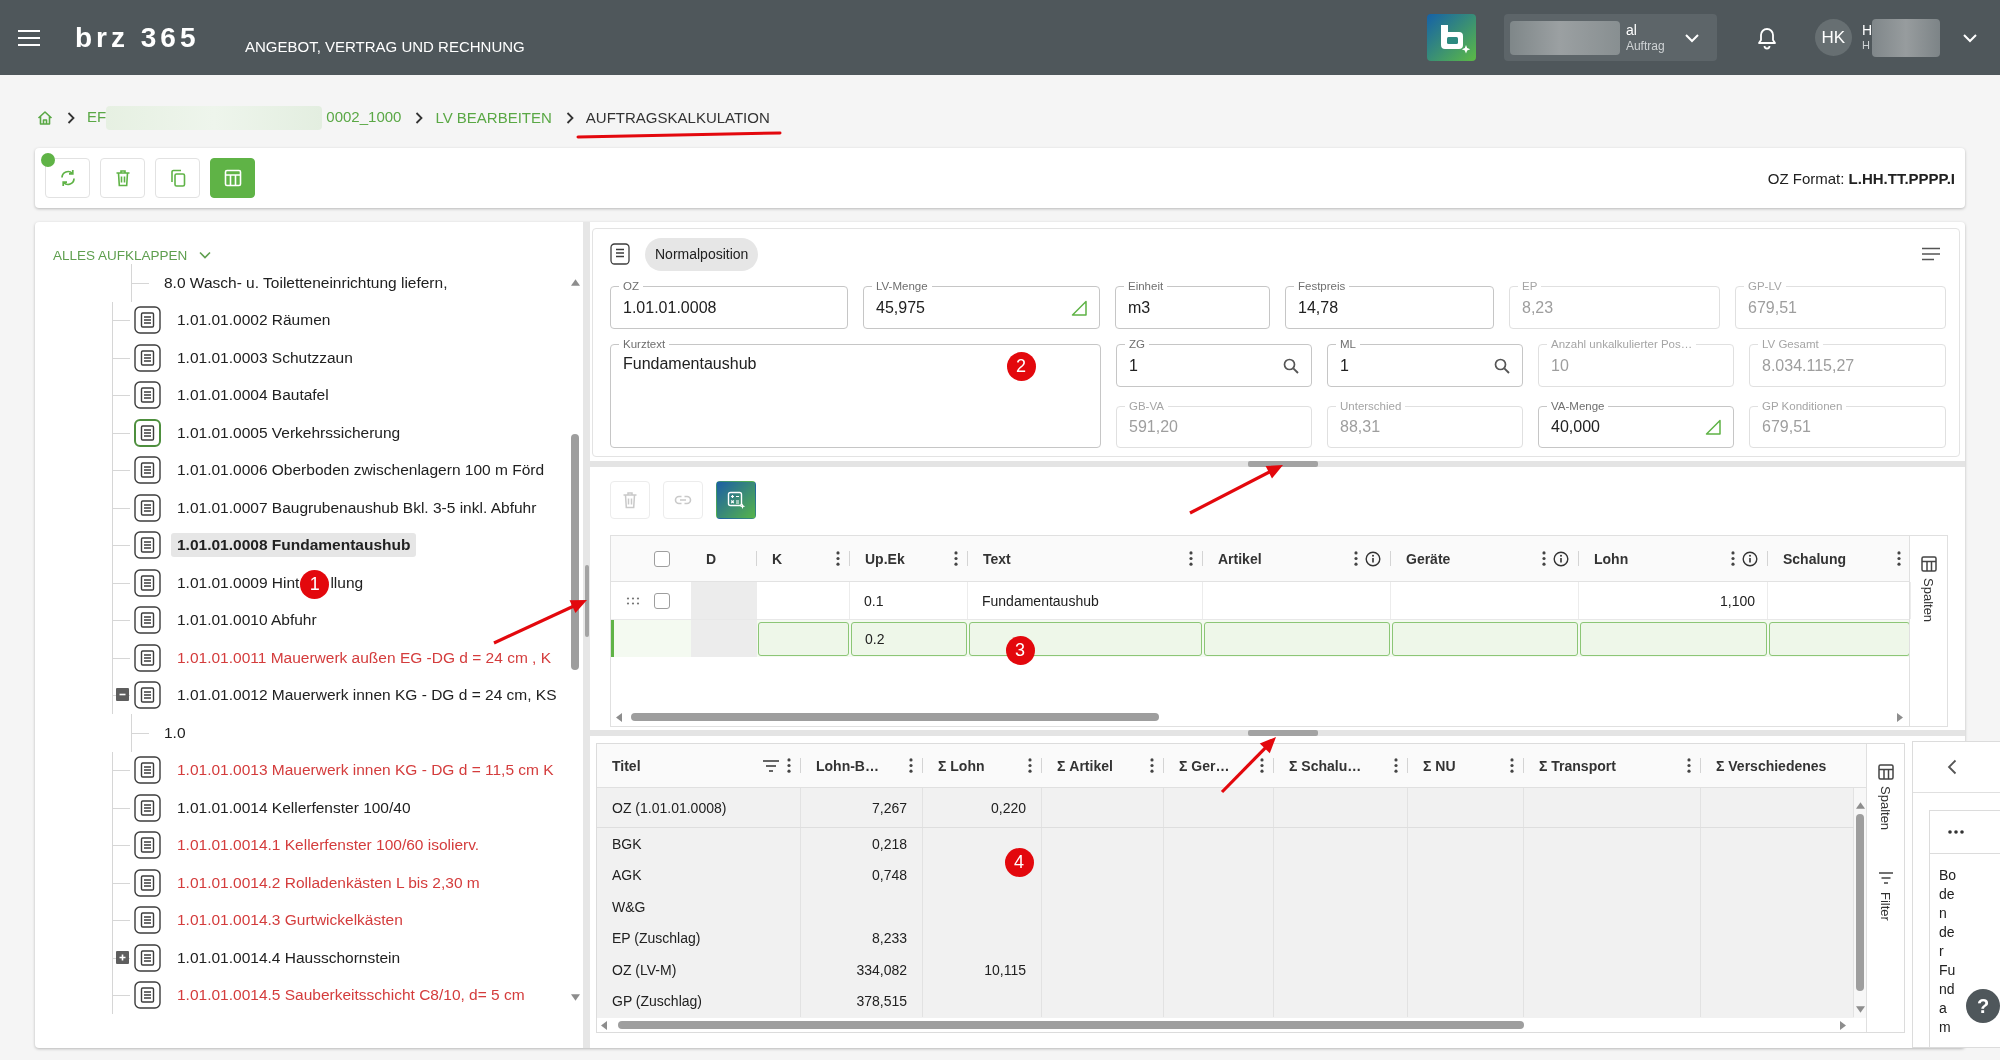 The image size is (2000, 1060). What do you see at coordinates (289, 957) in the screenshot?
I see `tree-item: 1.01.01.0014.4 Hausschornstein` at bounding box center [289, 957].